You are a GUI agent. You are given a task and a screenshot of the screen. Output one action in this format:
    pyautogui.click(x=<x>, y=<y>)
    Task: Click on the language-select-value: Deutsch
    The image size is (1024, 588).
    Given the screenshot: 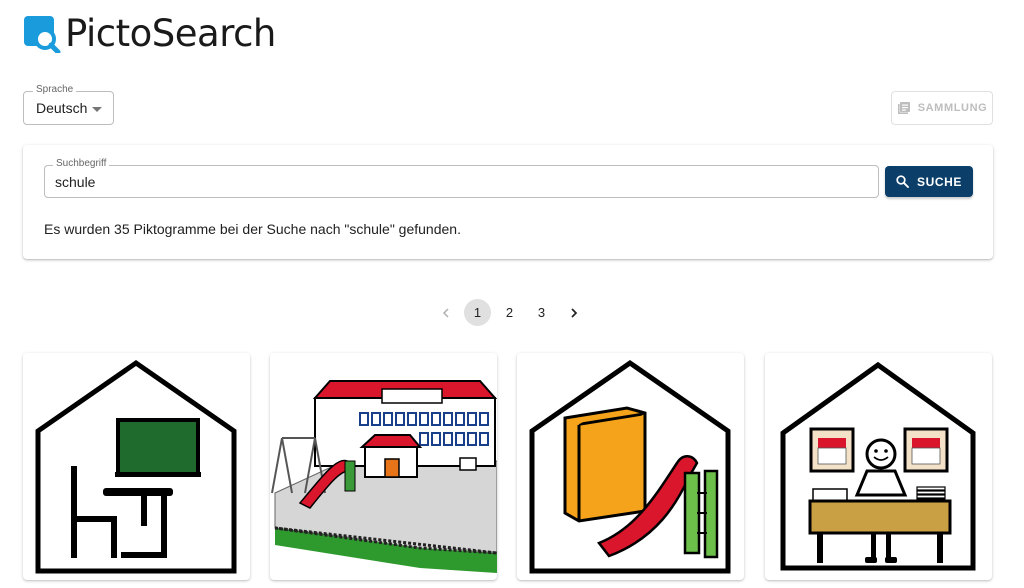 What is the action you would take?
    pyautogui.click(x=62, y=108)
    